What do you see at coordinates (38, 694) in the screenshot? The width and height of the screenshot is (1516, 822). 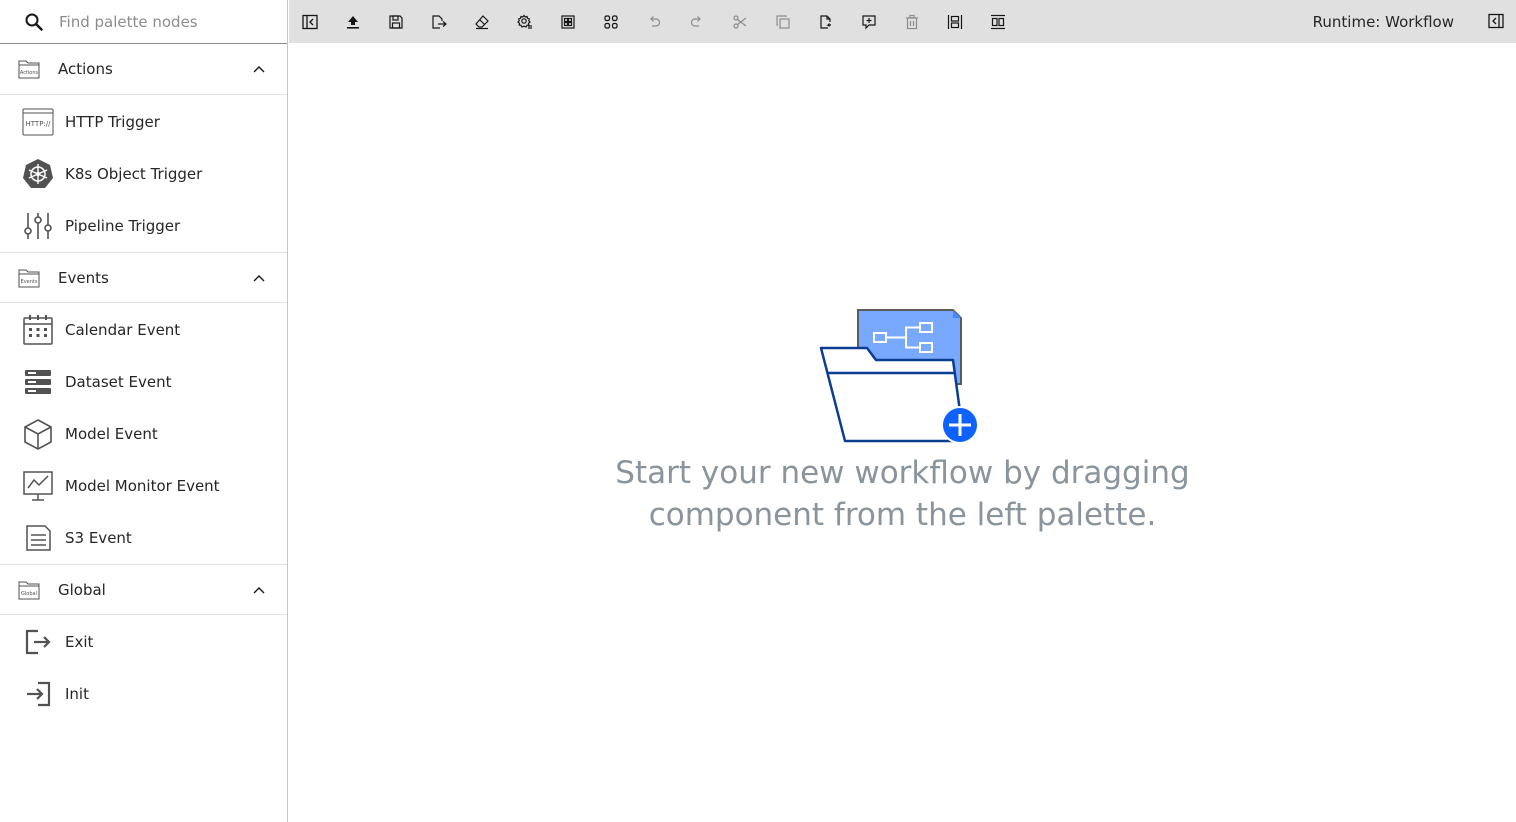 I see `login-icon` at bounding box center [38, 694].